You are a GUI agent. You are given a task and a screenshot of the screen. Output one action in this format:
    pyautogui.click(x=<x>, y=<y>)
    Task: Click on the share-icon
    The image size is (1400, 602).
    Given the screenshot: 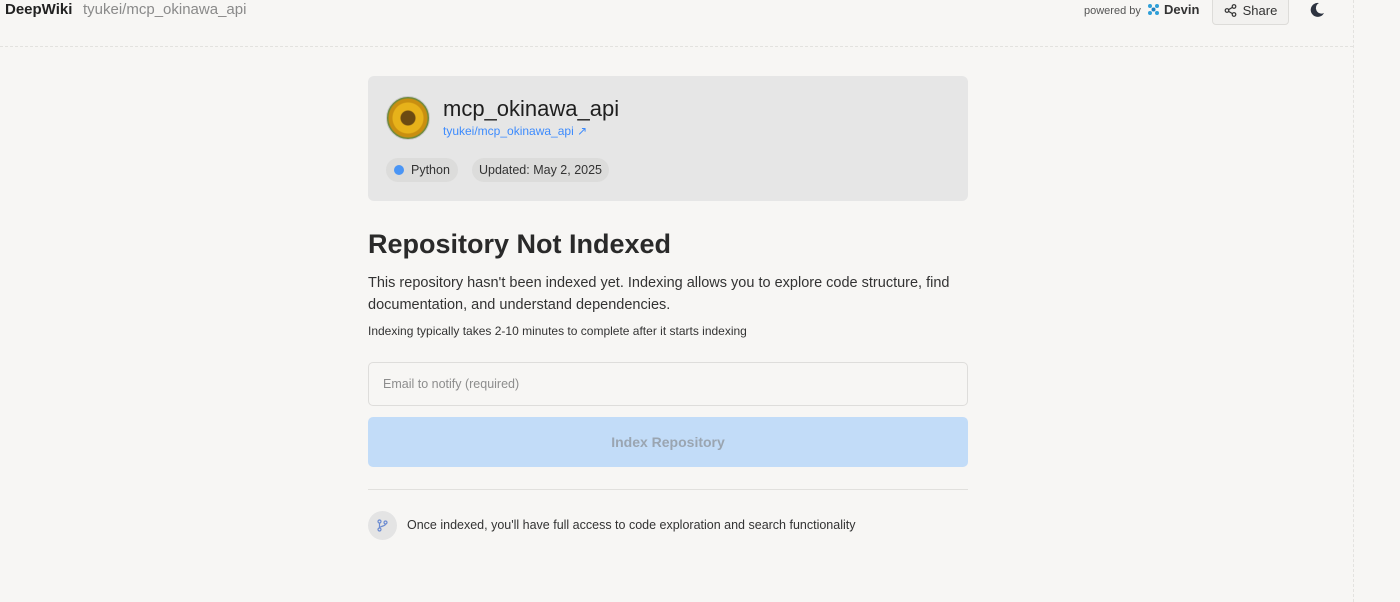 What is the action you would take?
    pyautogui.click(x=1230, y=10)
    